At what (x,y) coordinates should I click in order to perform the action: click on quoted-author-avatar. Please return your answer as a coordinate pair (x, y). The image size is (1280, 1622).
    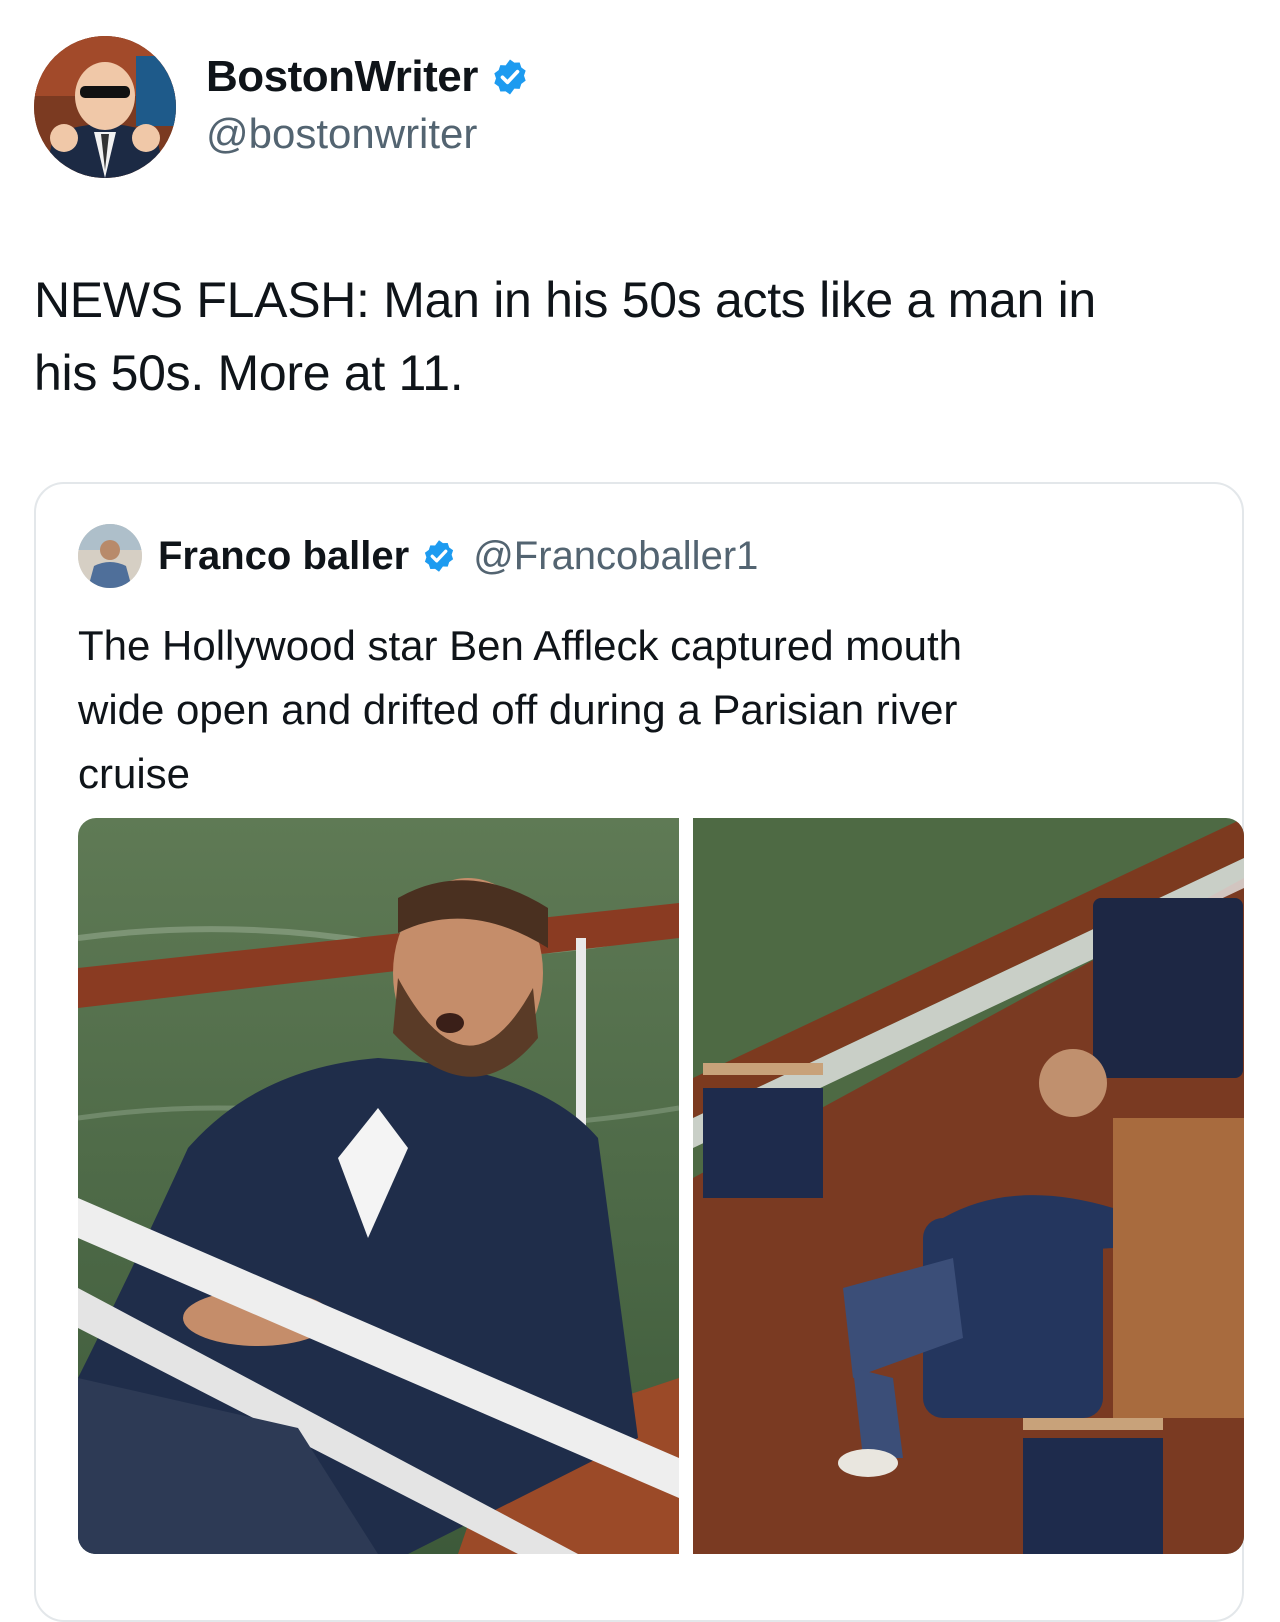
    Looking at the image, I should click on (110, 556).